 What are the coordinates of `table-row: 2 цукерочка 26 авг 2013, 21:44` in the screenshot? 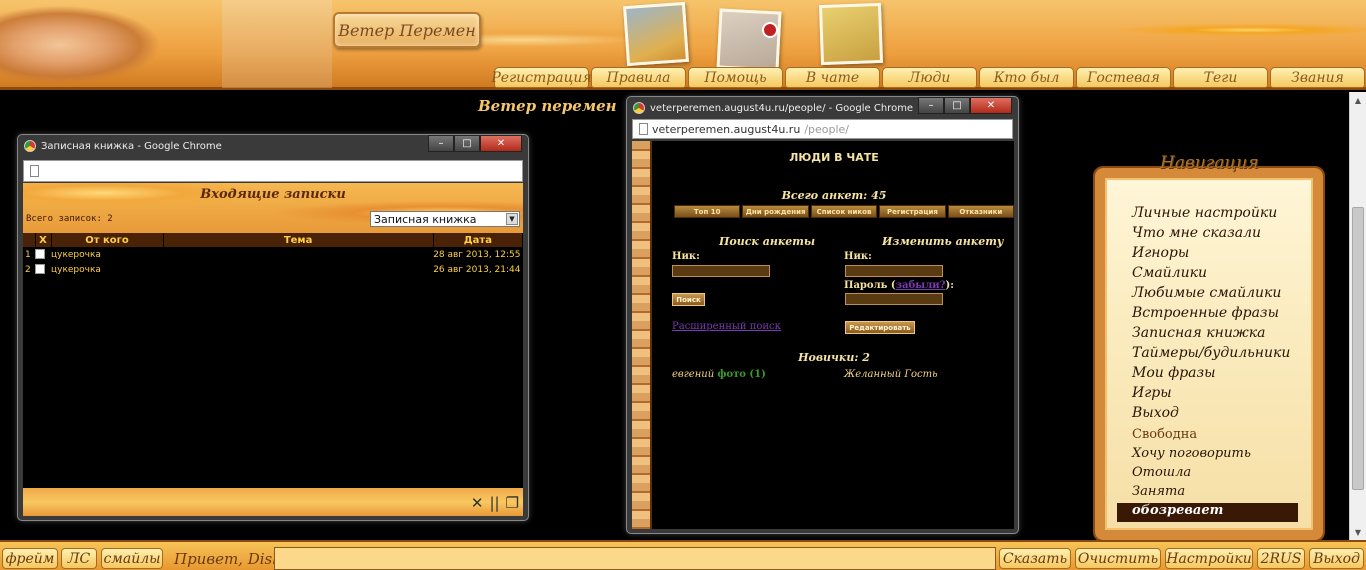 It's located at (273, 269).